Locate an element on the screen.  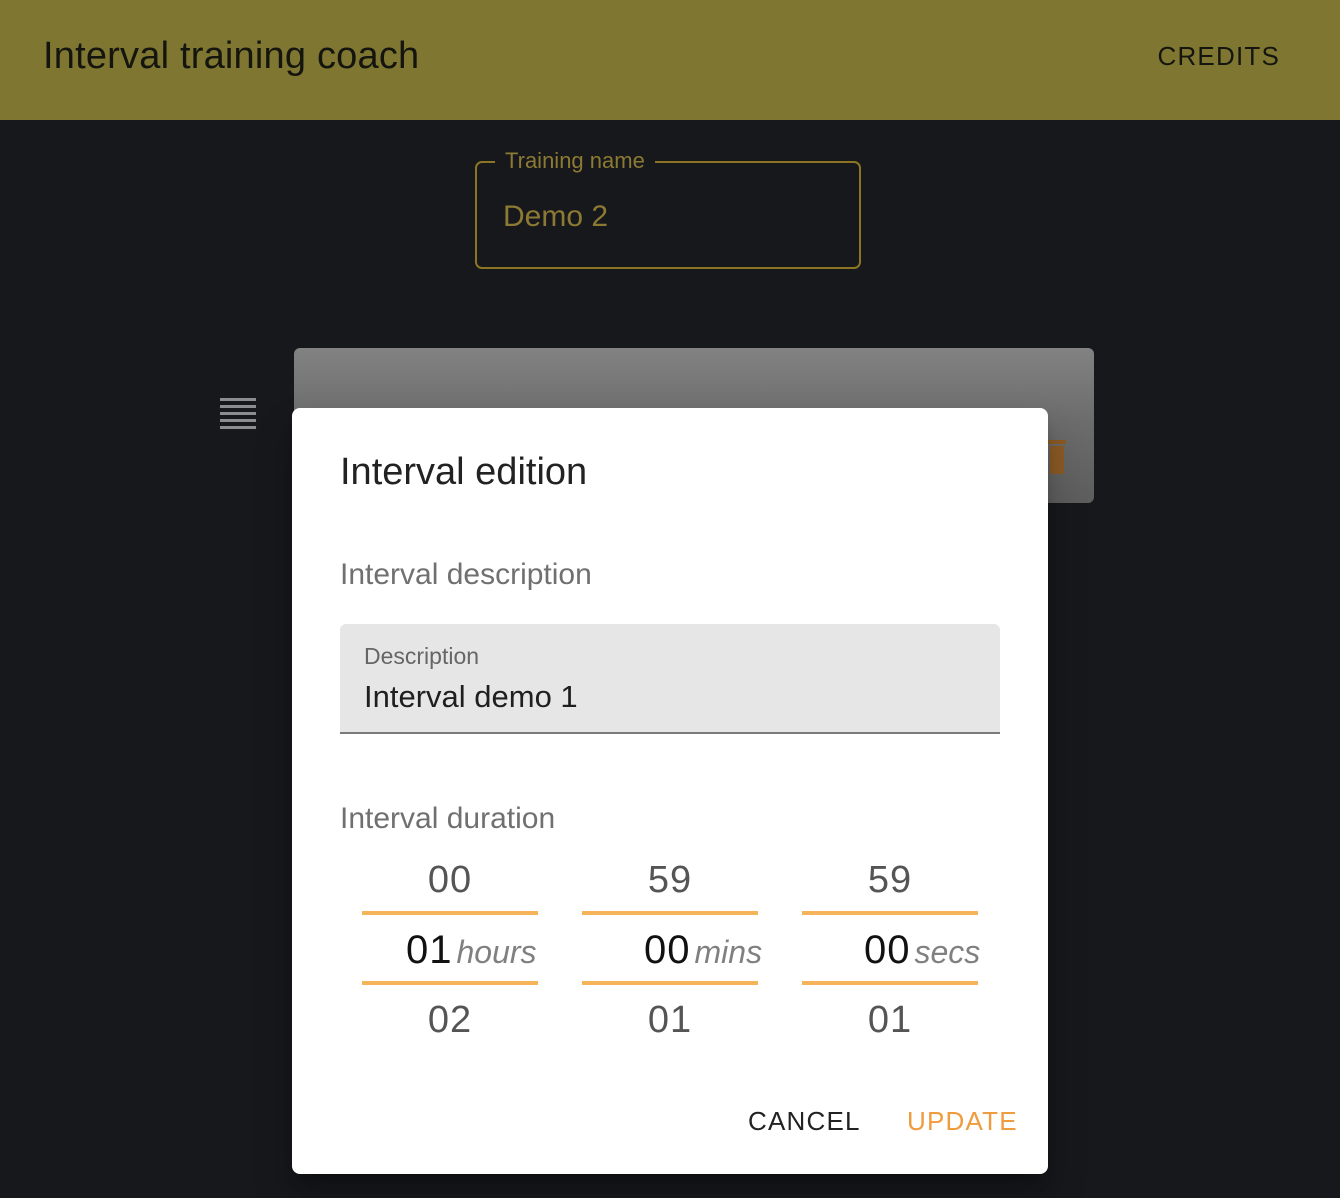
mins-prev-value: 59 is located at coordinates (670, 880).